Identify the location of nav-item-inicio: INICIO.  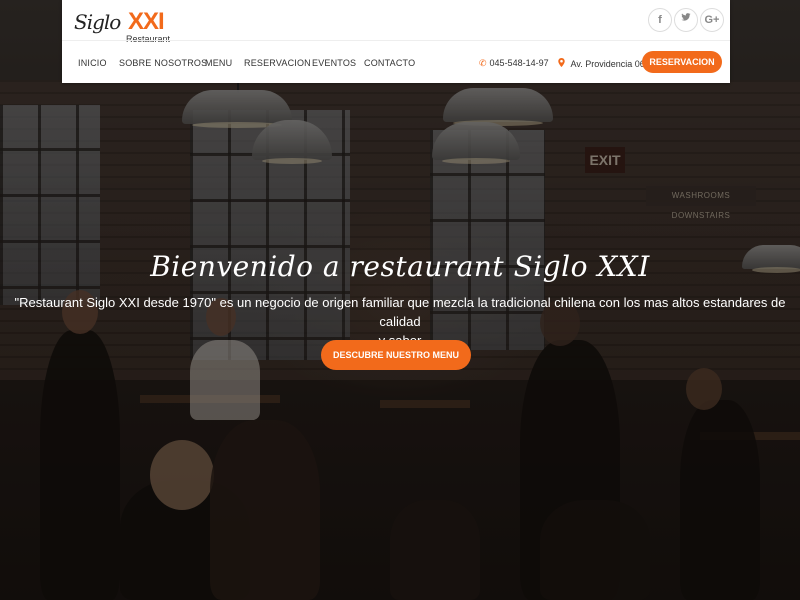
(92, 63).